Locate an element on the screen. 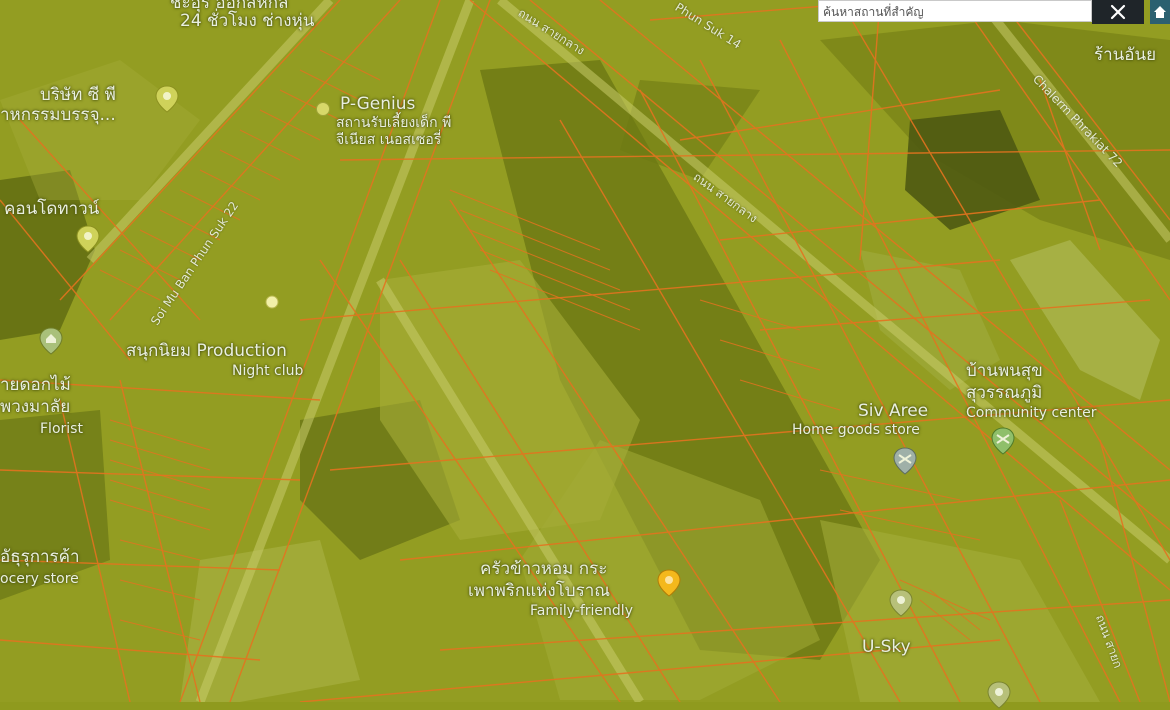 This screenshot has width=1170, height=710. store-pin-icon is located at coordinates (905, 461).